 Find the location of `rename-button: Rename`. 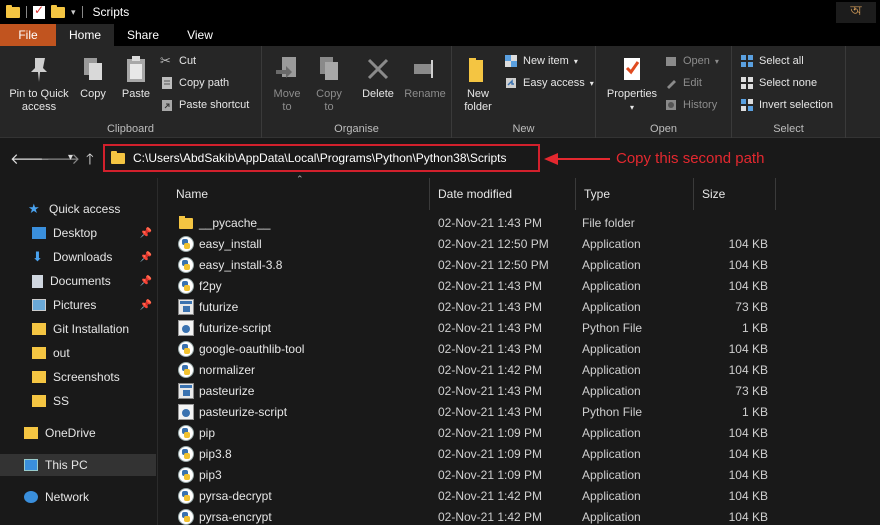

rename-button: Rename is located at coordinates (425, 77).